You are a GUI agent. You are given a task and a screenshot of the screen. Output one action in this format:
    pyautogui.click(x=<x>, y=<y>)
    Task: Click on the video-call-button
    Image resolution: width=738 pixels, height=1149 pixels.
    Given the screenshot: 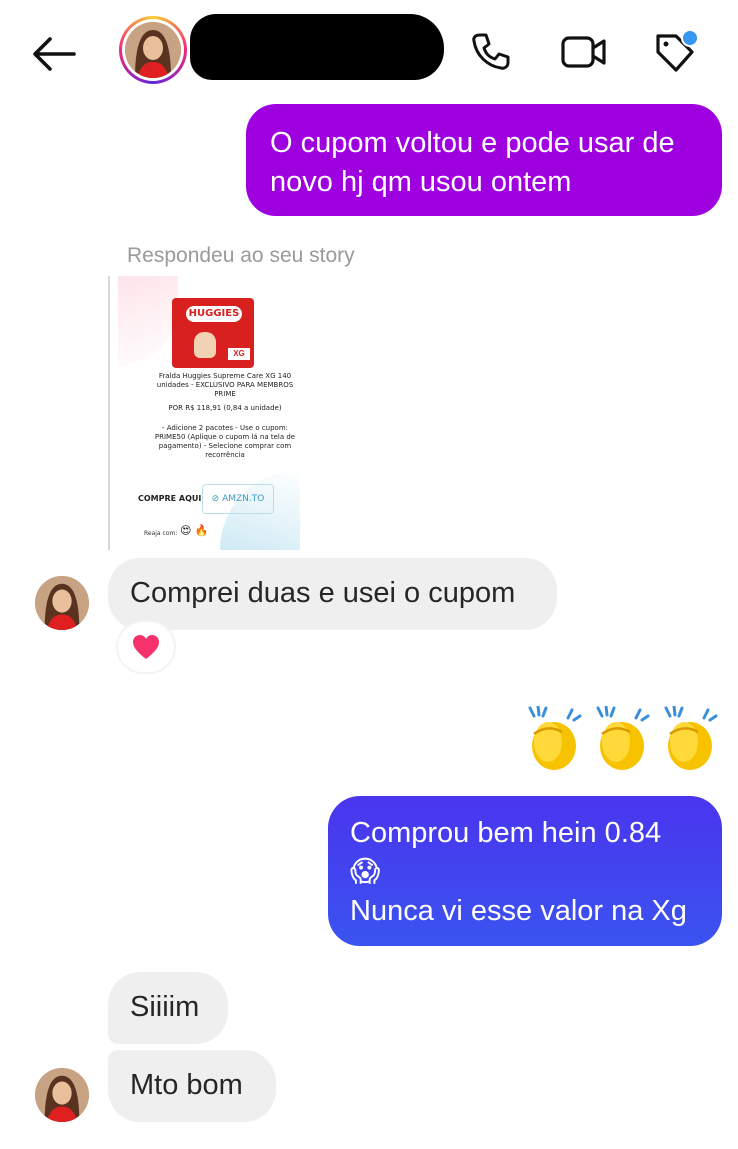 What is the action you would take?
    pyautogui.click(x=584, y=52)
    